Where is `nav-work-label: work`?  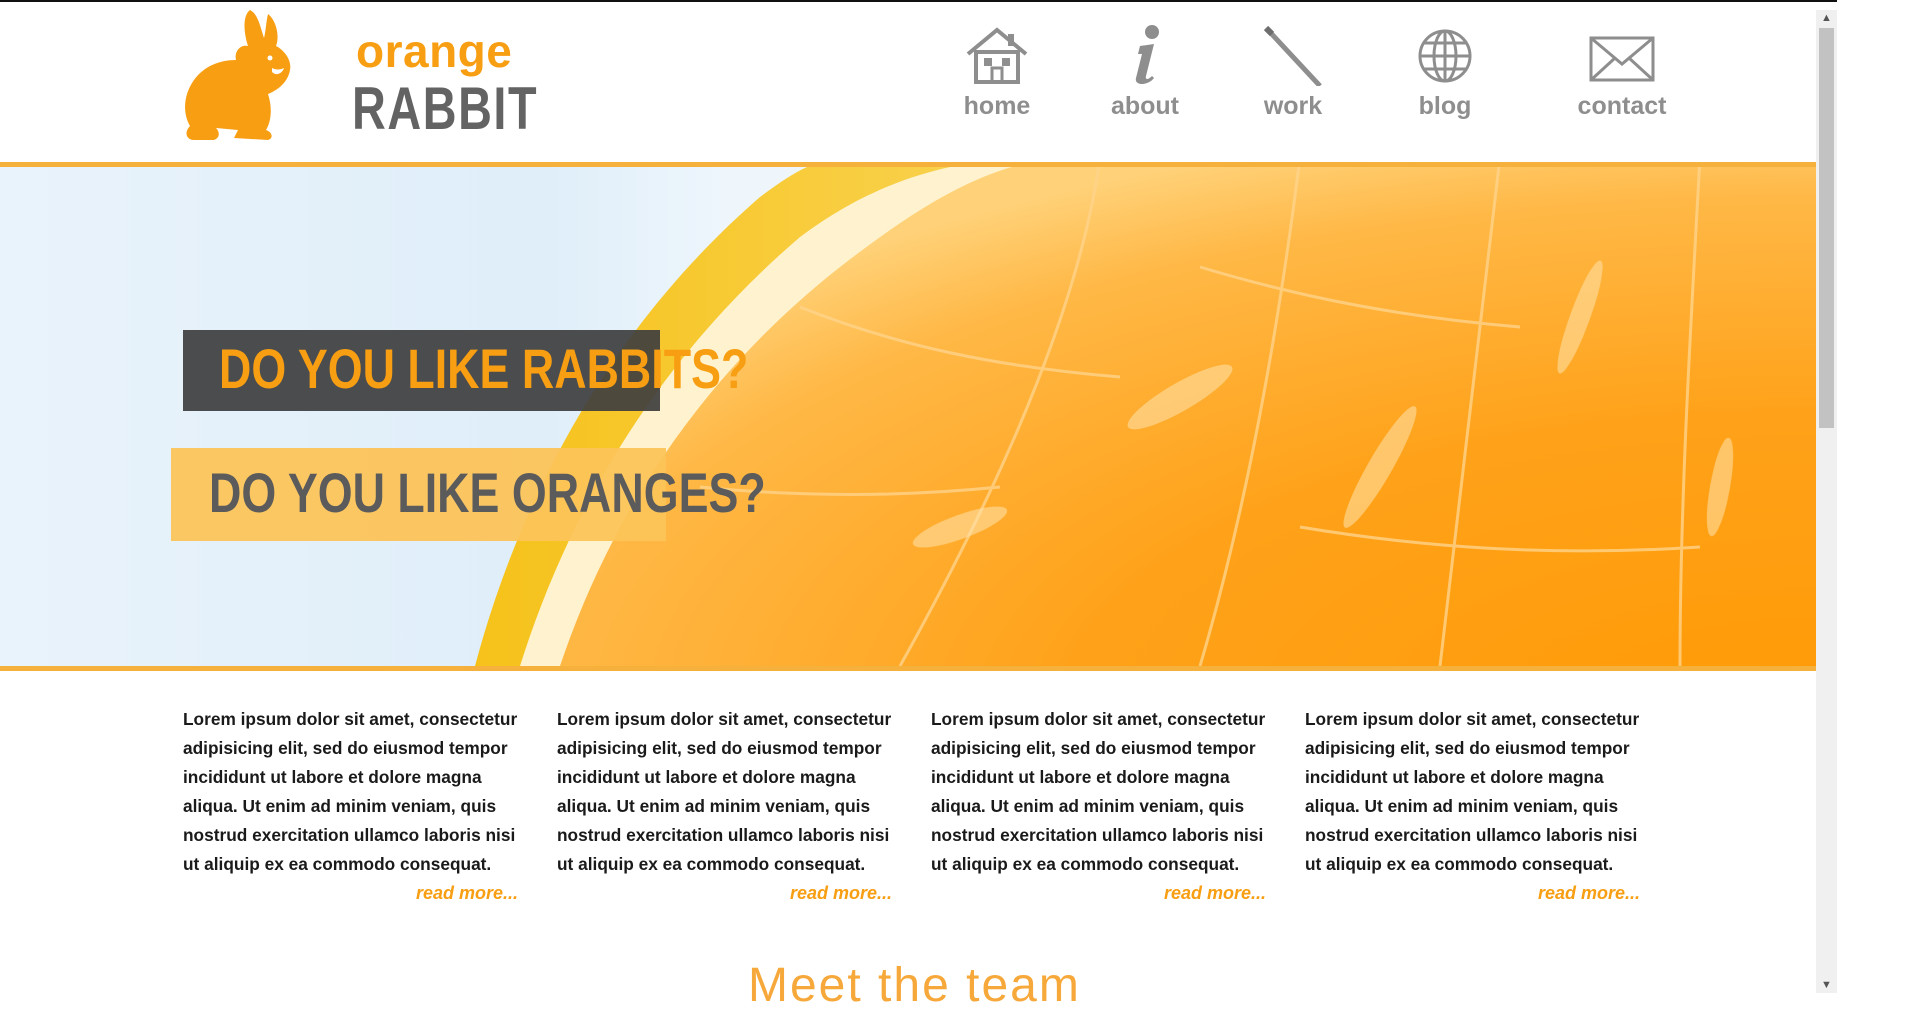
nav-work-label: work is located at coordinates (1293, 106).